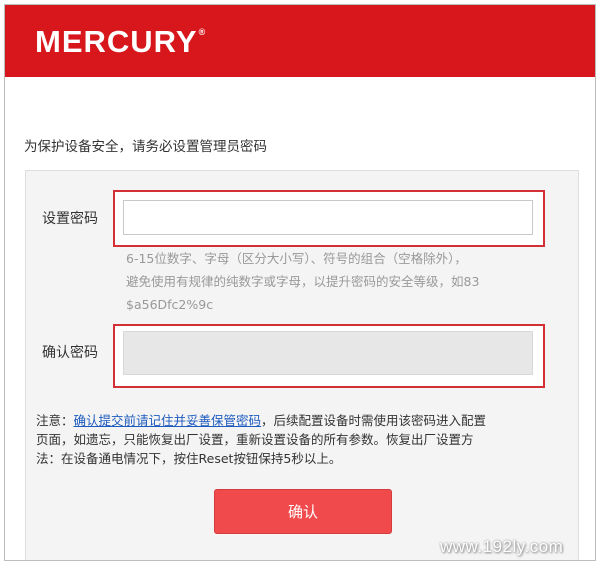  Describe the element at coordinates (255, 439) in the screenshot. I see `note-line: 页面，如遗忘，只能恢复出厂设置，重新设置设备的所有参数。恢复出厂设置方` at that location.